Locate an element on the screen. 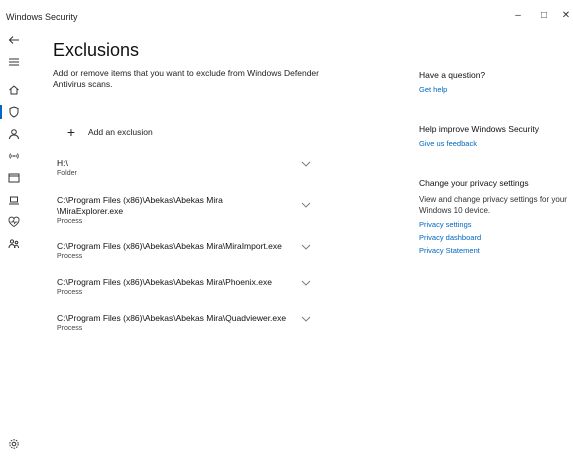 This screenshot has width=573, height=457. left-nav is located at coordinates (14, 243).